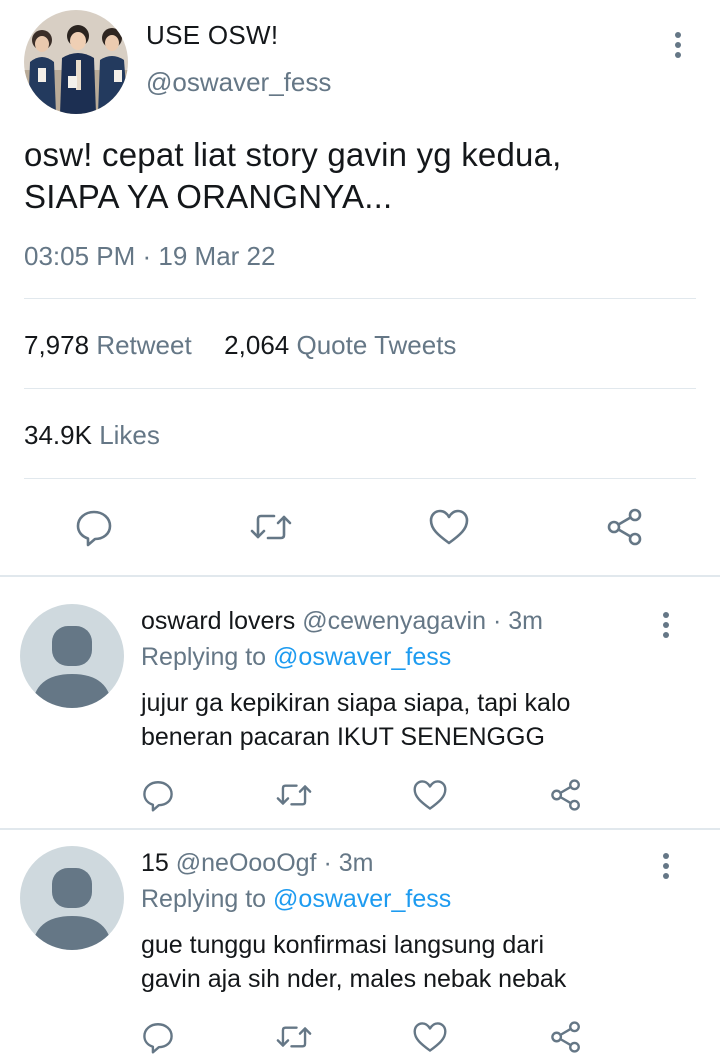 The image size is (720, 1064). Describe the element at coordinates (155, 863) in the screenshot. I see `reply-display-name: 15` at that location.